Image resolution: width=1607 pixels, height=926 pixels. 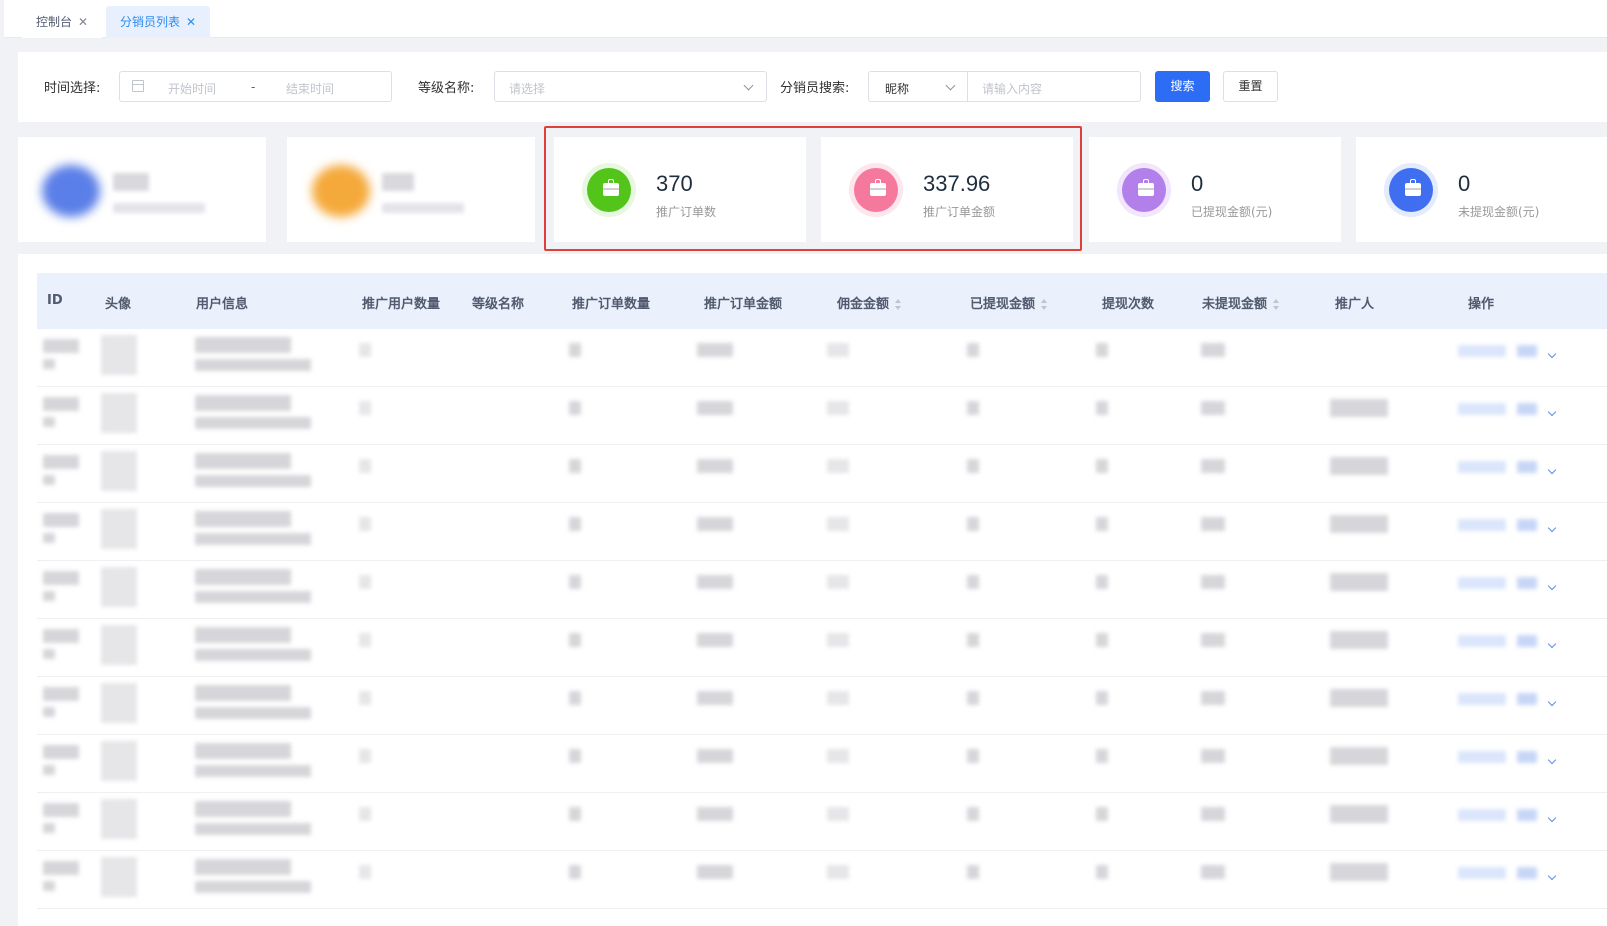 I want to click on date-range-picker: 开始时间 - 结束时间, so click(x=255, y=86).